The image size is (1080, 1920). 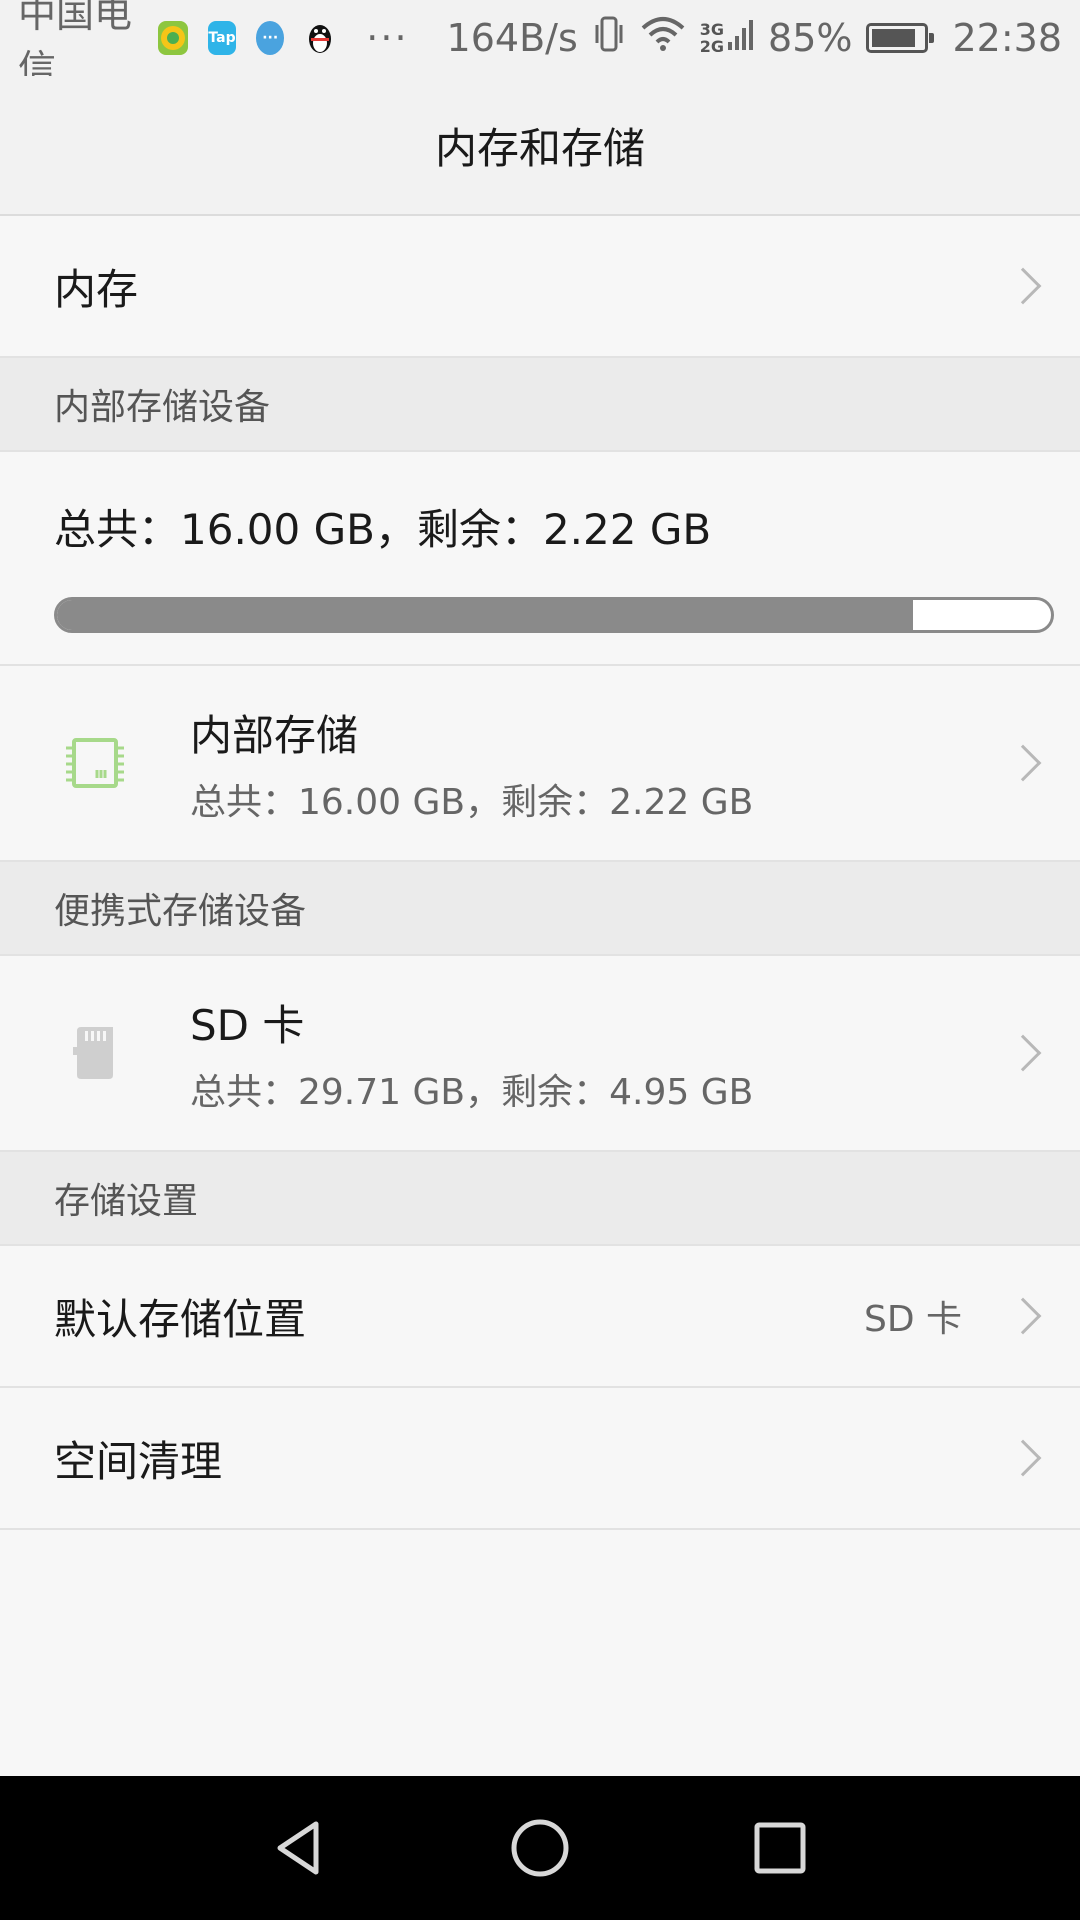 I want to click on section-header-portable: 便携式存储设备, so click(x=540, y=909).